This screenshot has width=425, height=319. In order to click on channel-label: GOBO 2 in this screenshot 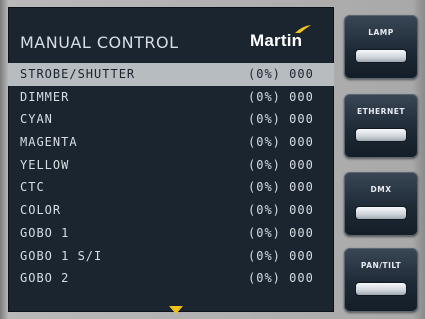, I will do `click(45, 278)`.